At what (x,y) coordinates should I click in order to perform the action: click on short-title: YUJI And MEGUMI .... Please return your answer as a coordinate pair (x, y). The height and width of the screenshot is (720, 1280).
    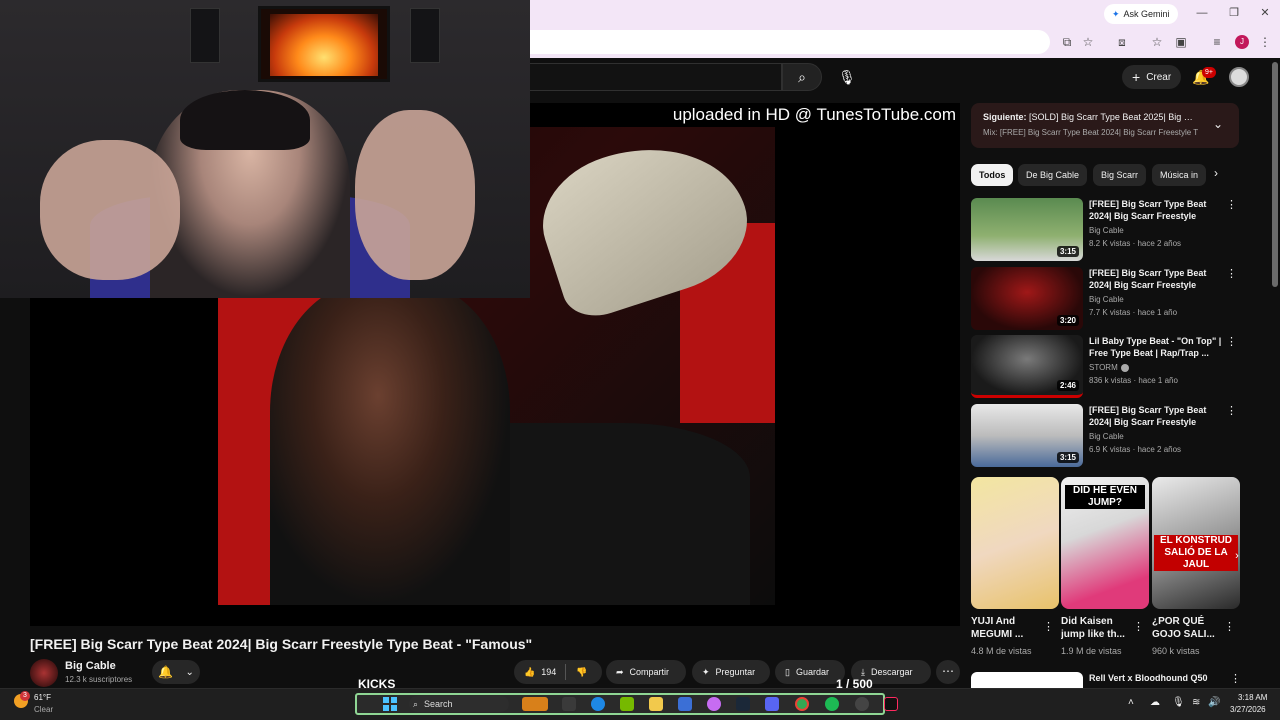
    Looking at the image, I should click on (1006, 628).